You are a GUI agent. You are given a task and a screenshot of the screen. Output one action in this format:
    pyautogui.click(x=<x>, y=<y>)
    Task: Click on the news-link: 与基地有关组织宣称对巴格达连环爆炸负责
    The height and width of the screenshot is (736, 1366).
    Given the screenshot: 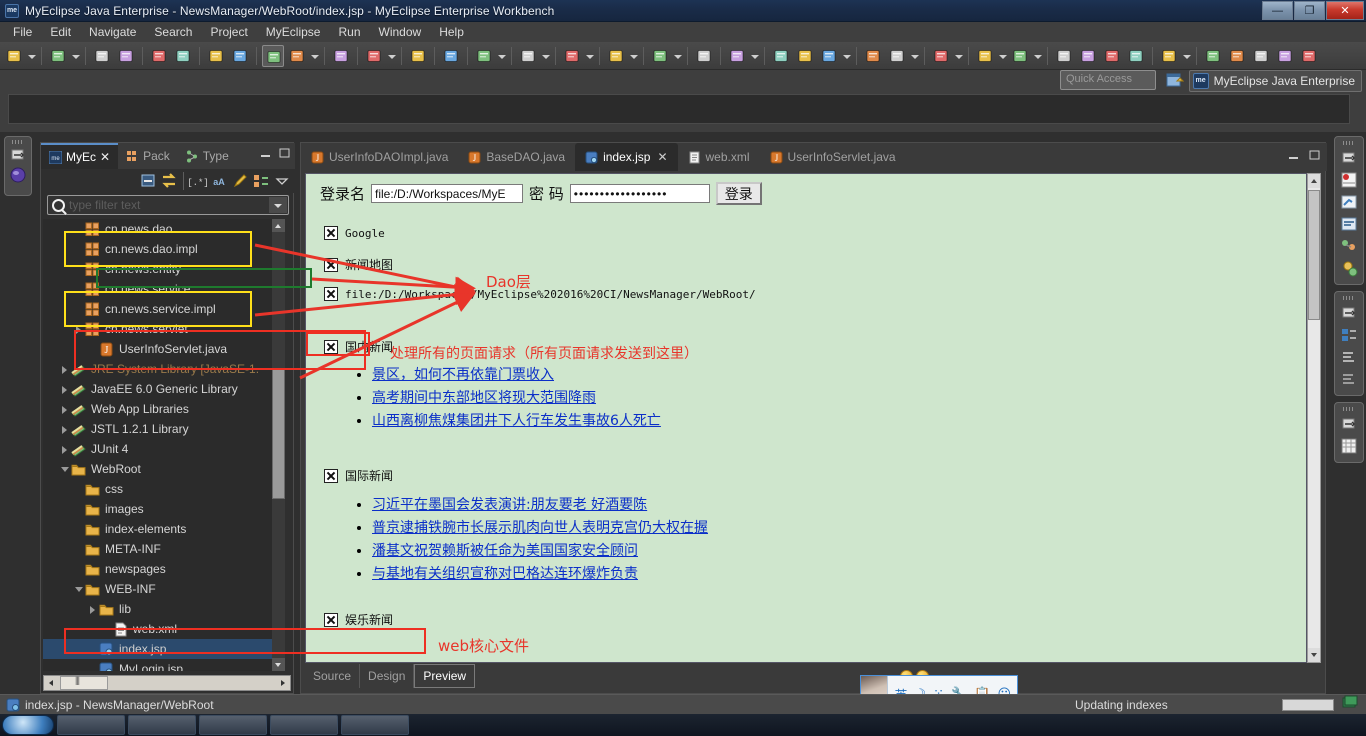 What is the action you would take?
    pyautogui.click(x=505, y=574)
    